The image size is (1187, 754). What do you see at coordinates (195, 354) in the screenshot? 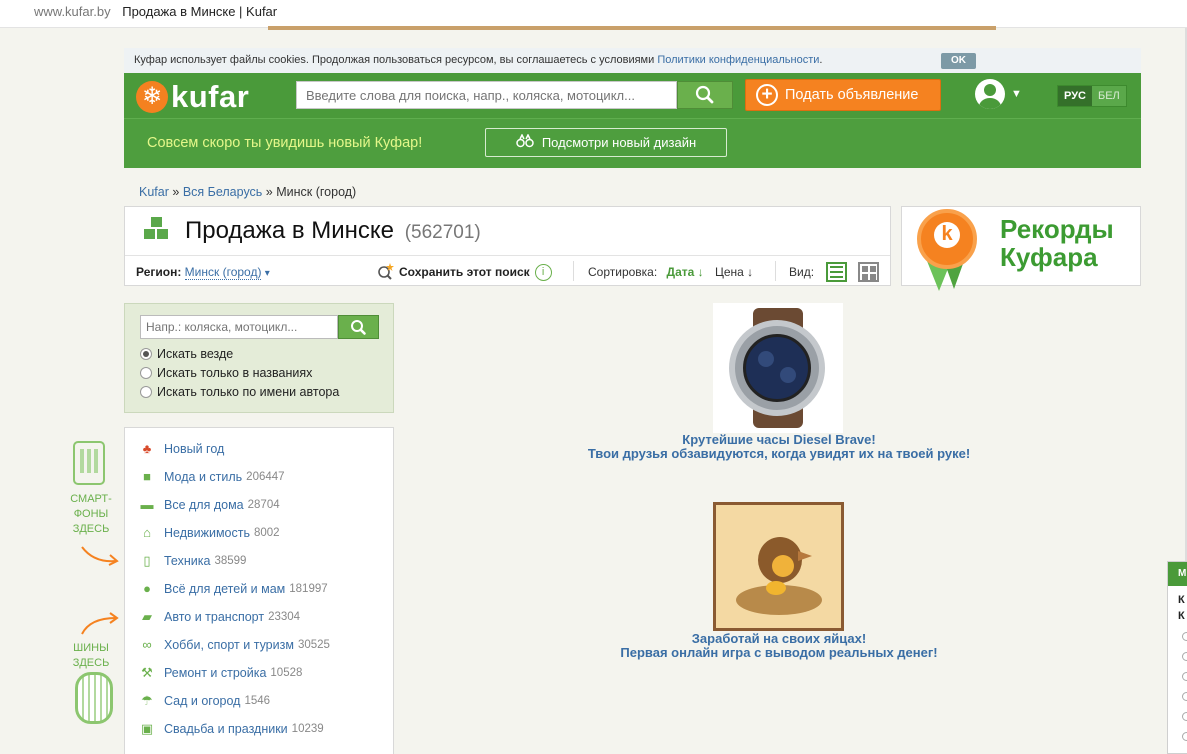
I see `radio-label: Искать везде` at bounding box center [195, 354].